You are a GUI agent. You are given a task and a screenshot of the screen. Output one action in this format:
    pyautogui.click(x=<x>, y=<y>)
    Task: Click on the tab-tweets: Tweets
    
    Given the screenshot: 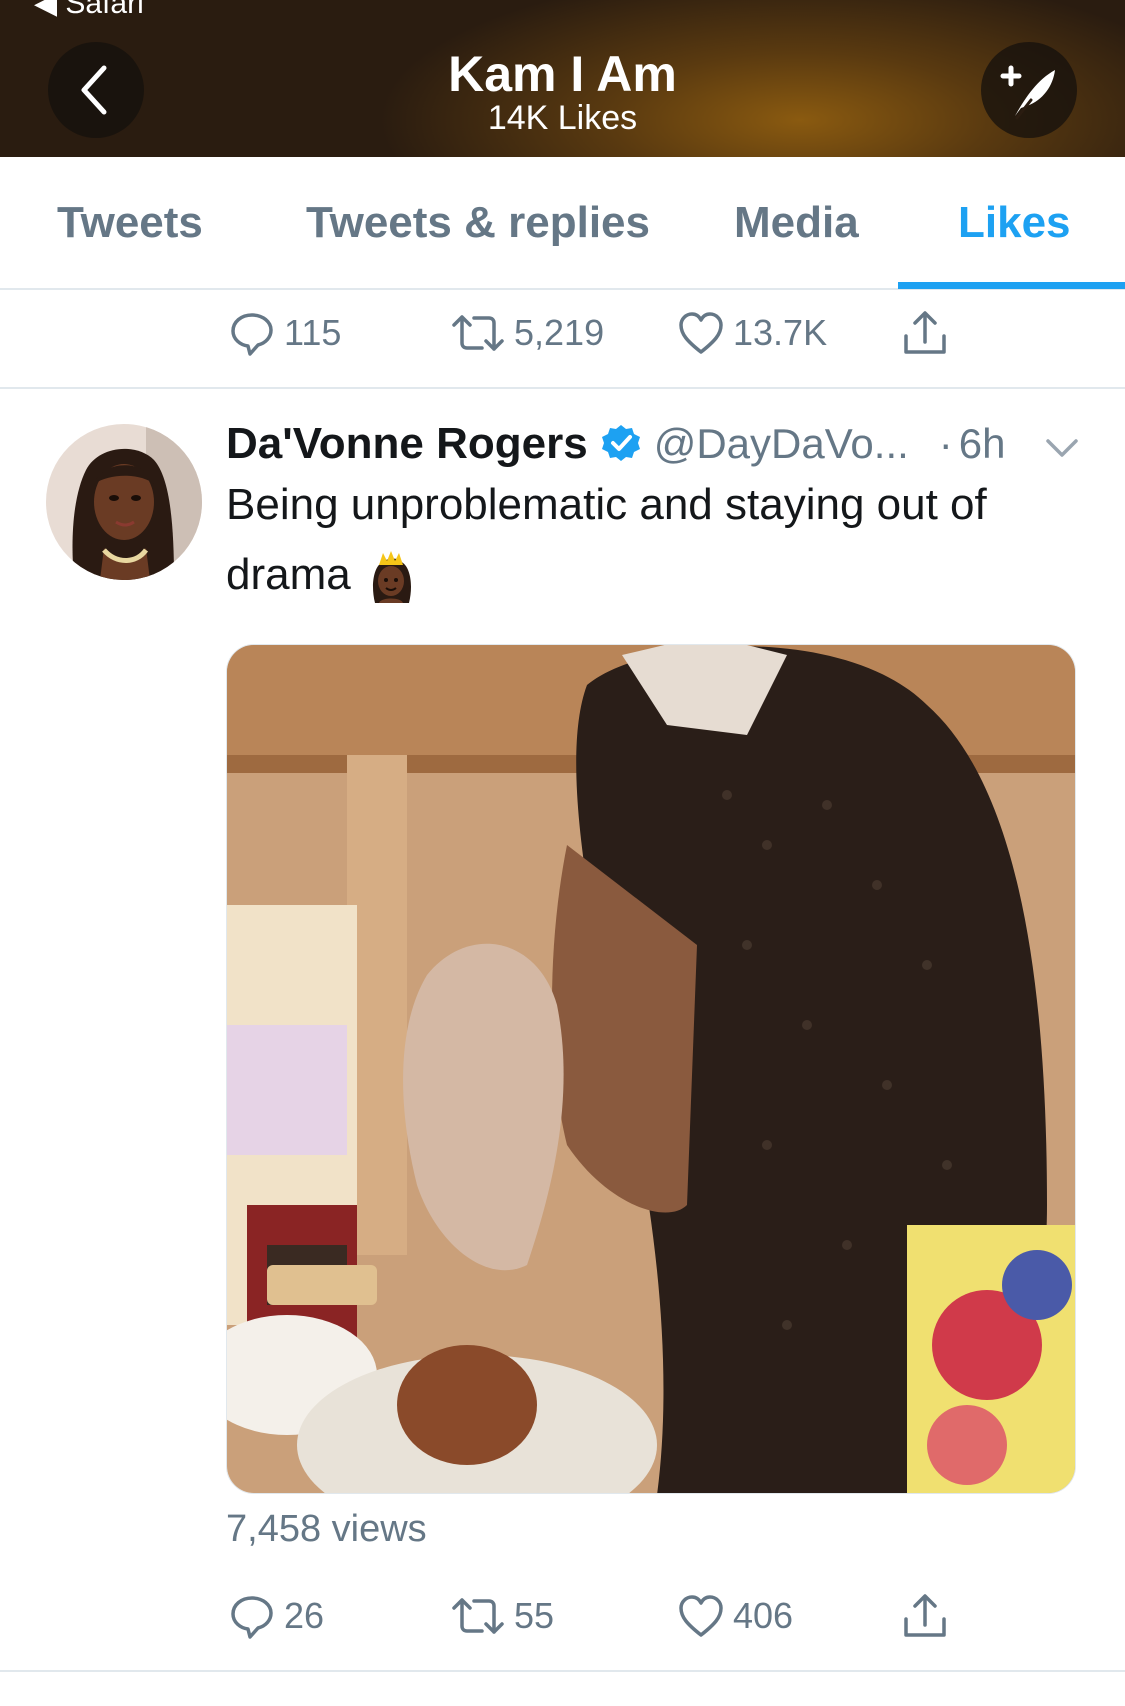 What is the action you would take?
    pyautogui.click(x=130, y=223)
    